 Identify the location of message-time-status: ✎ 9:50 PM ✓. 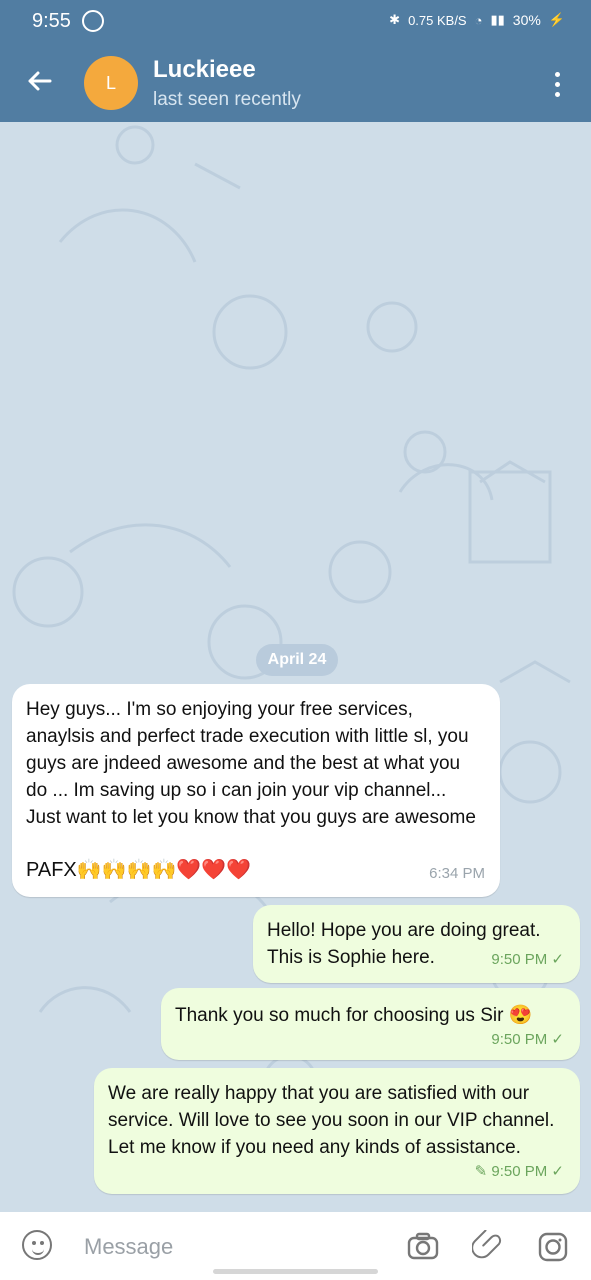
(519, 1171).